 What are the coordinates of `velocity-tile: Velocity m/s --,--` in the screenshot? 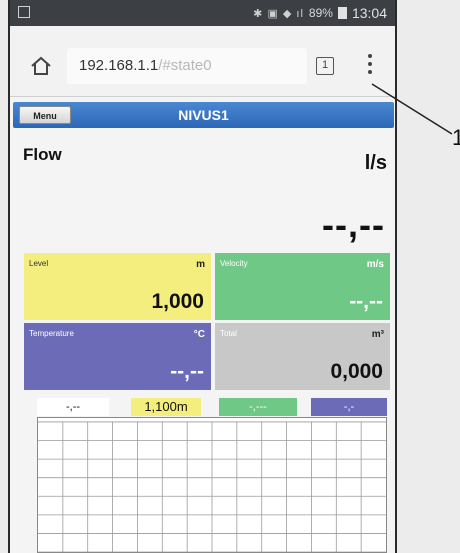 It's located at (302, 286).